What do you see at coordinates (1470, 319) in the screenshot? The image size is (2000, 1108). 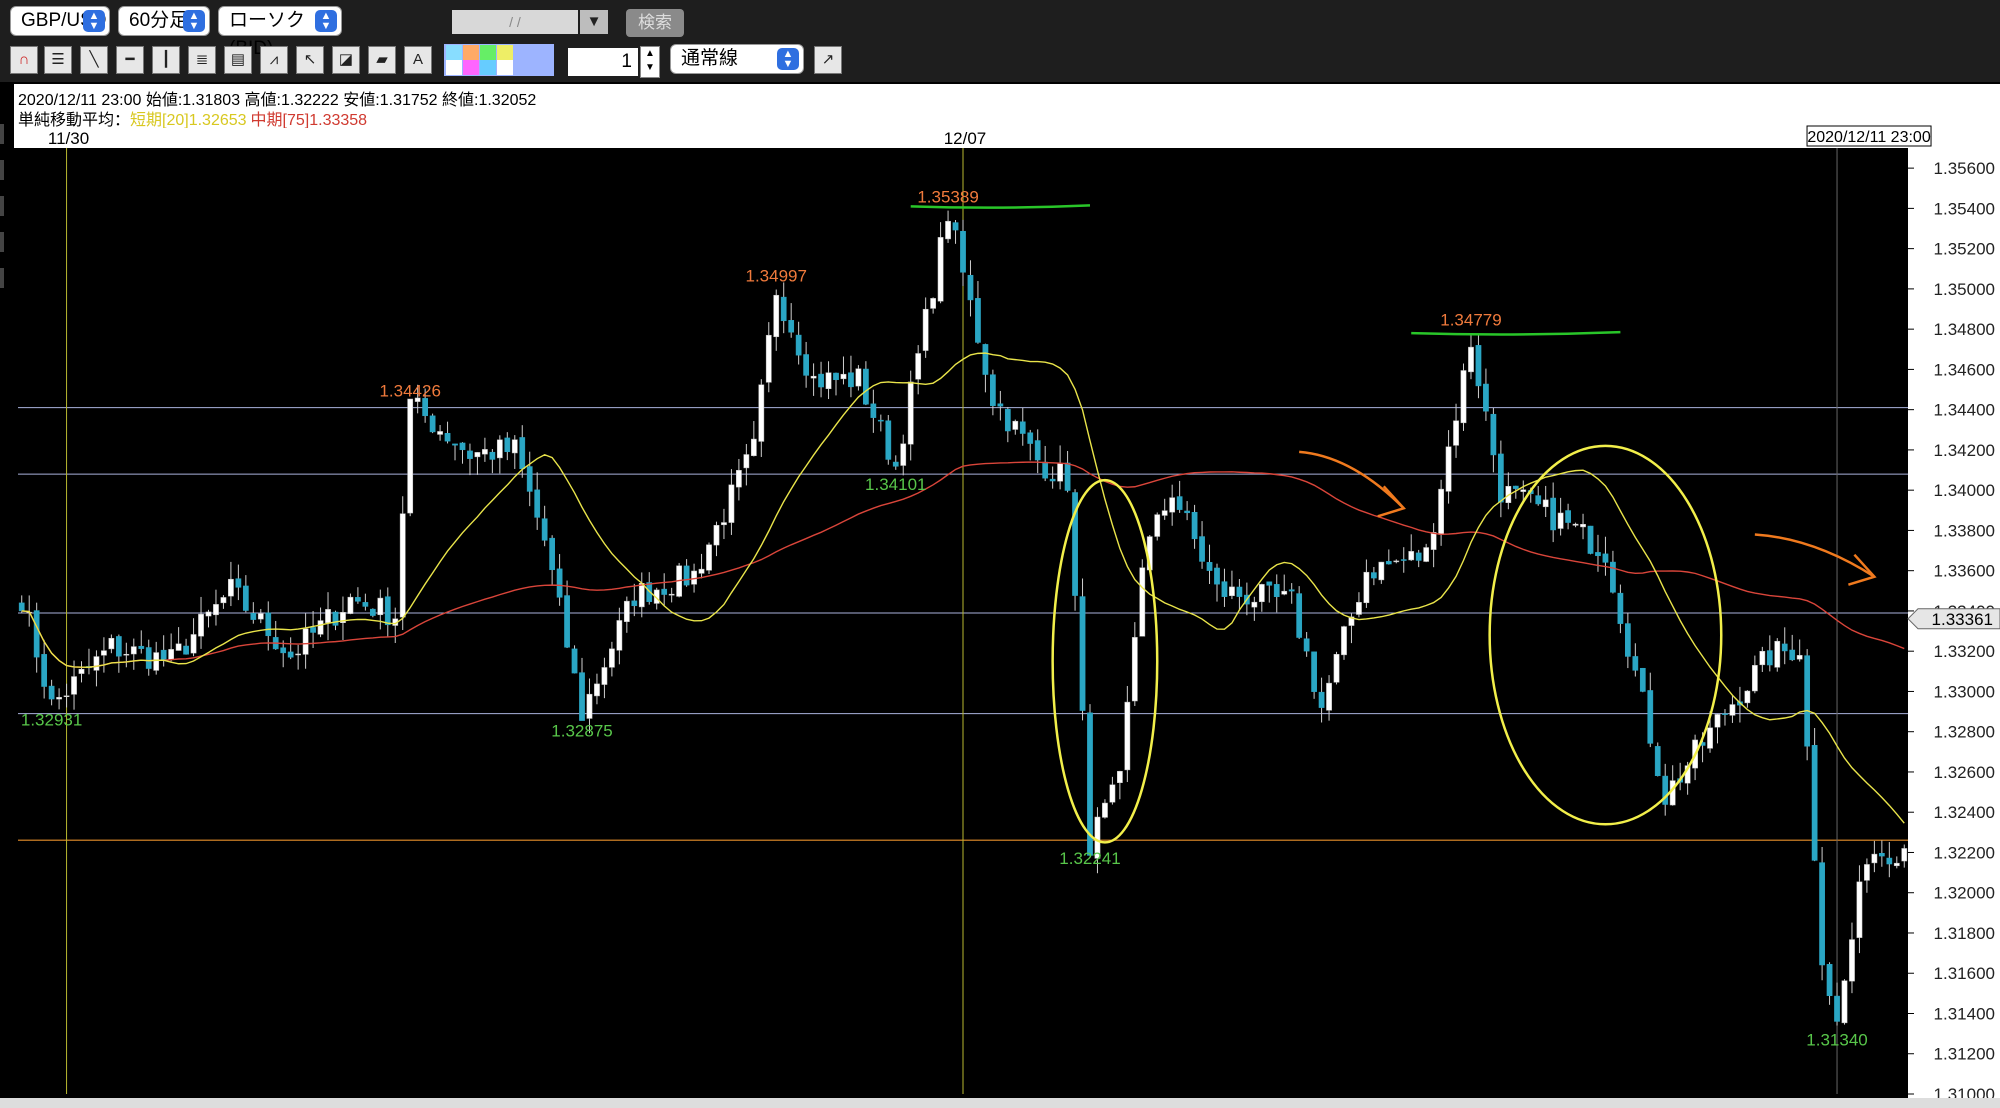 I see `peak-label: 1.34779` at bounding box center [1470, 319].